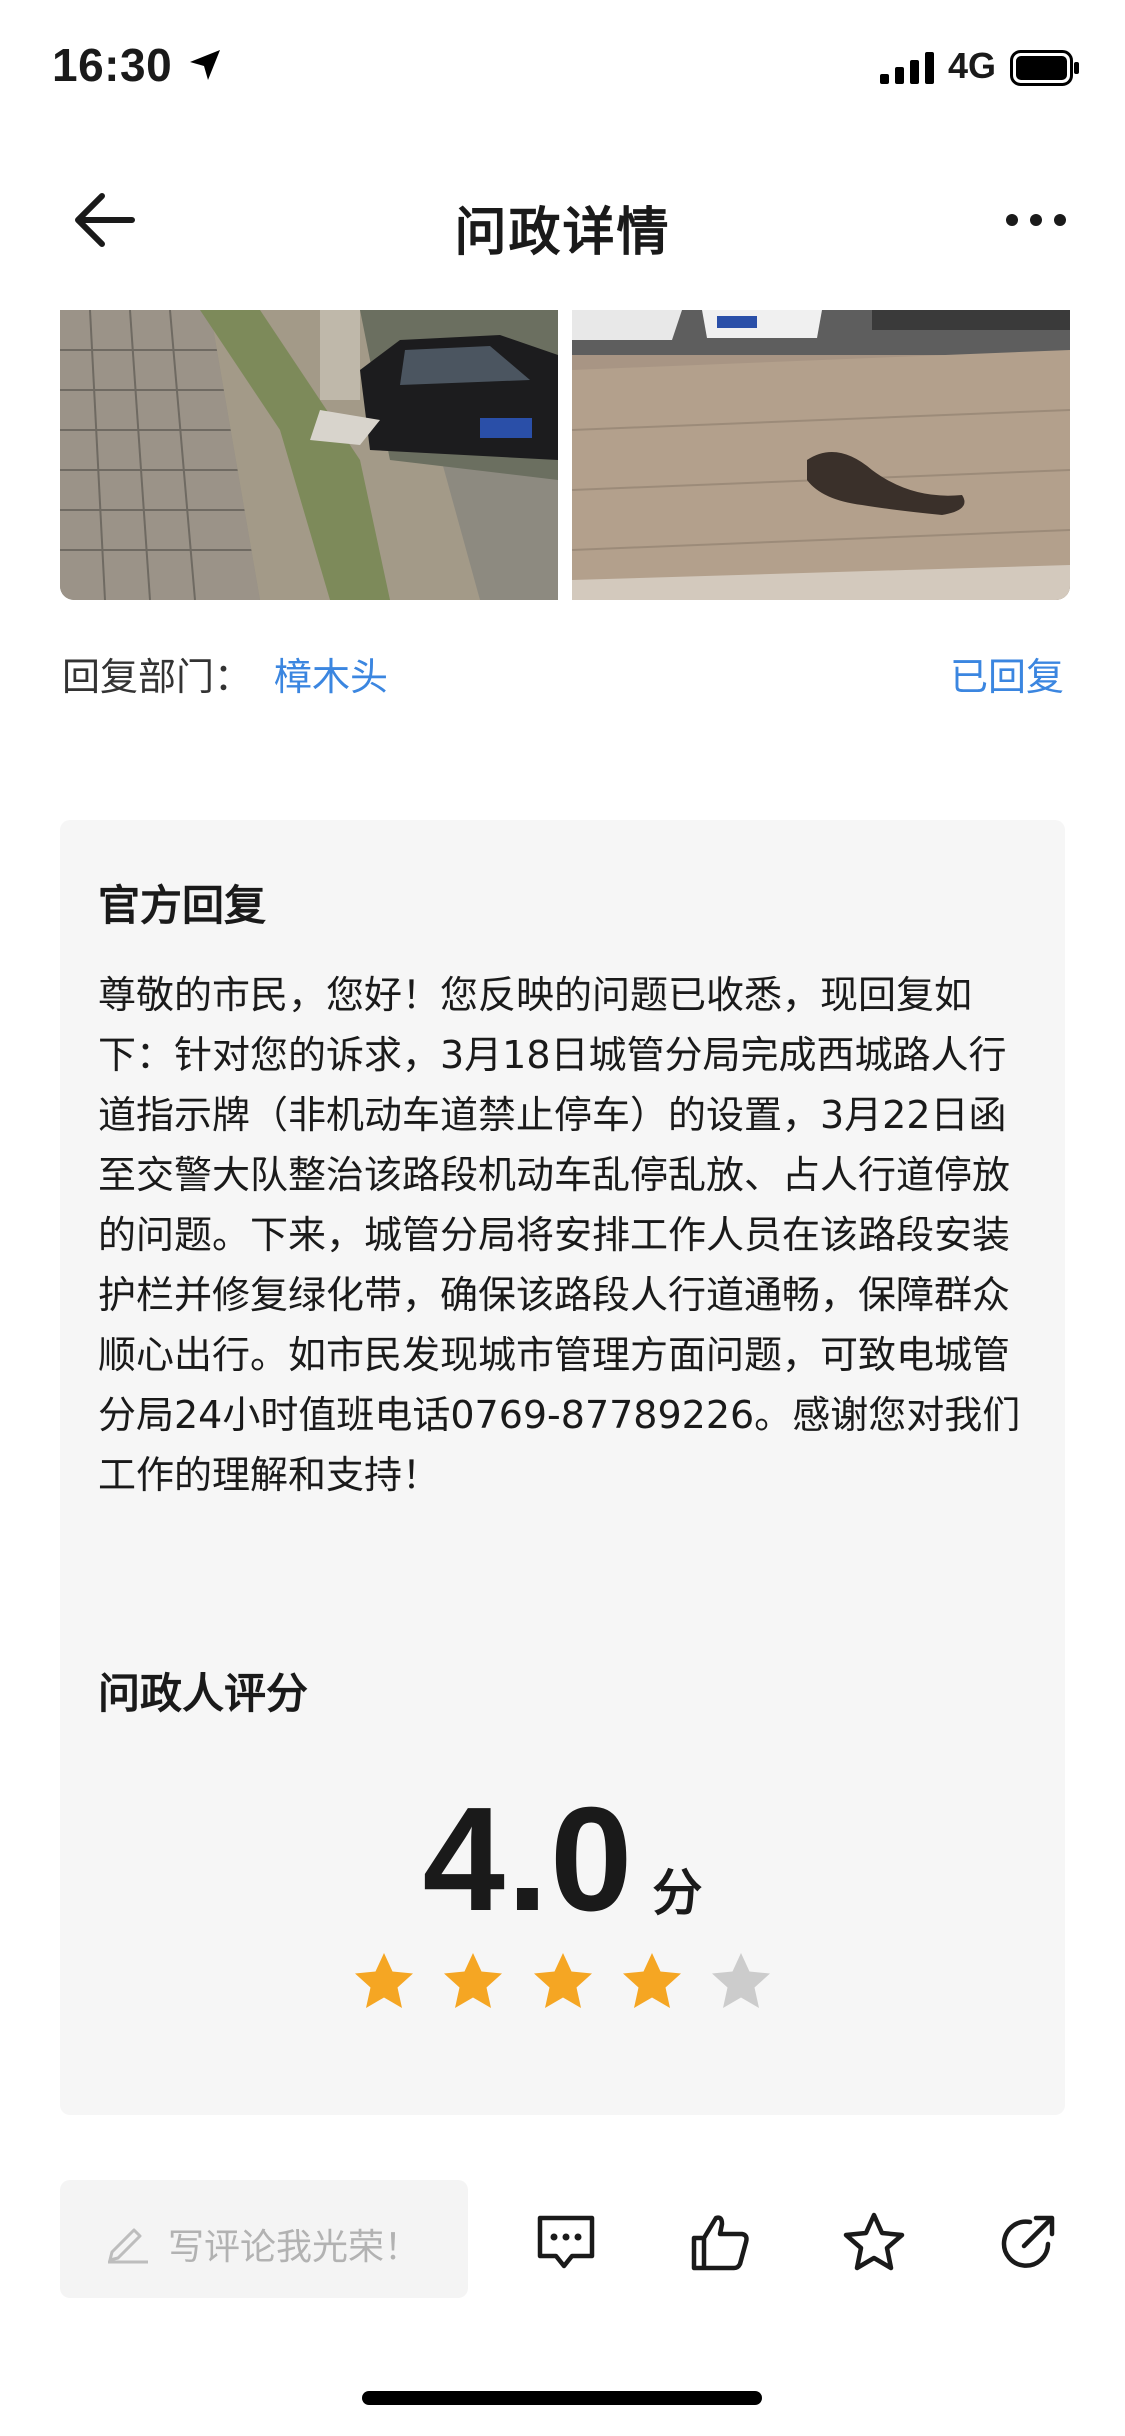 The height and width of the screenshot is (2436, 1125). What do you see at coordinates (563, 670) in the screenshot?
I see `reply-department-row: 回复部门： 樟木头 已回复` at bounding box center [563, 670].